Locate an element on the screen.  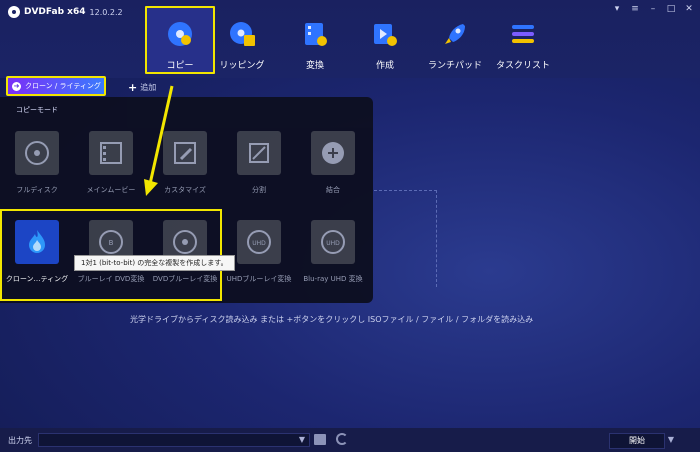
bottom-bar: 出力先 ▼ 開始 ▼ is located at coordinates (350, 440).